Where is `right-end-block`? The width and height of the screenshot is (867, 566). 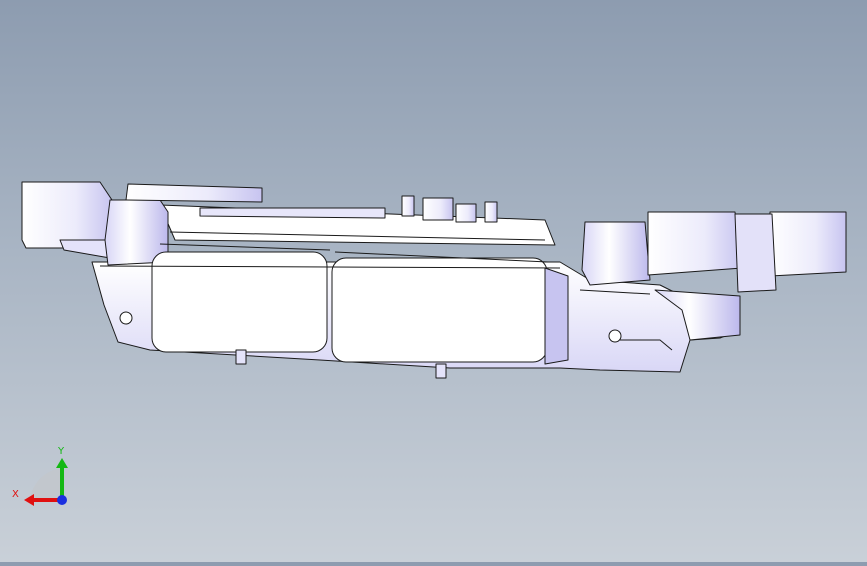
right-end-block is located at coordinates (695, 243).